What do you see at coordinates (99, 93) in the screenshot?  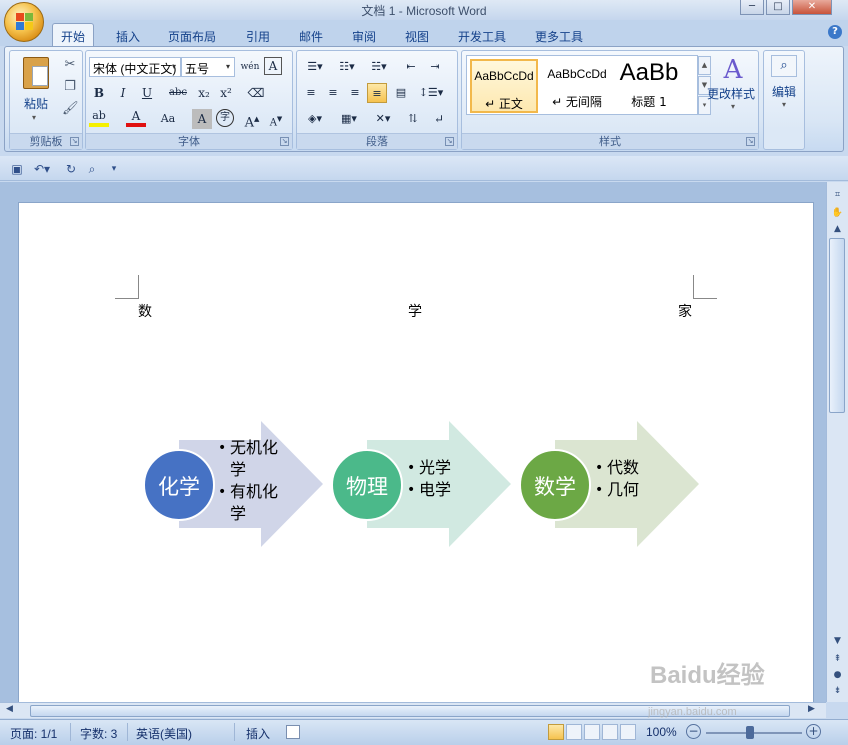 I see `bold-button: B` at bounding box center [99, 93].